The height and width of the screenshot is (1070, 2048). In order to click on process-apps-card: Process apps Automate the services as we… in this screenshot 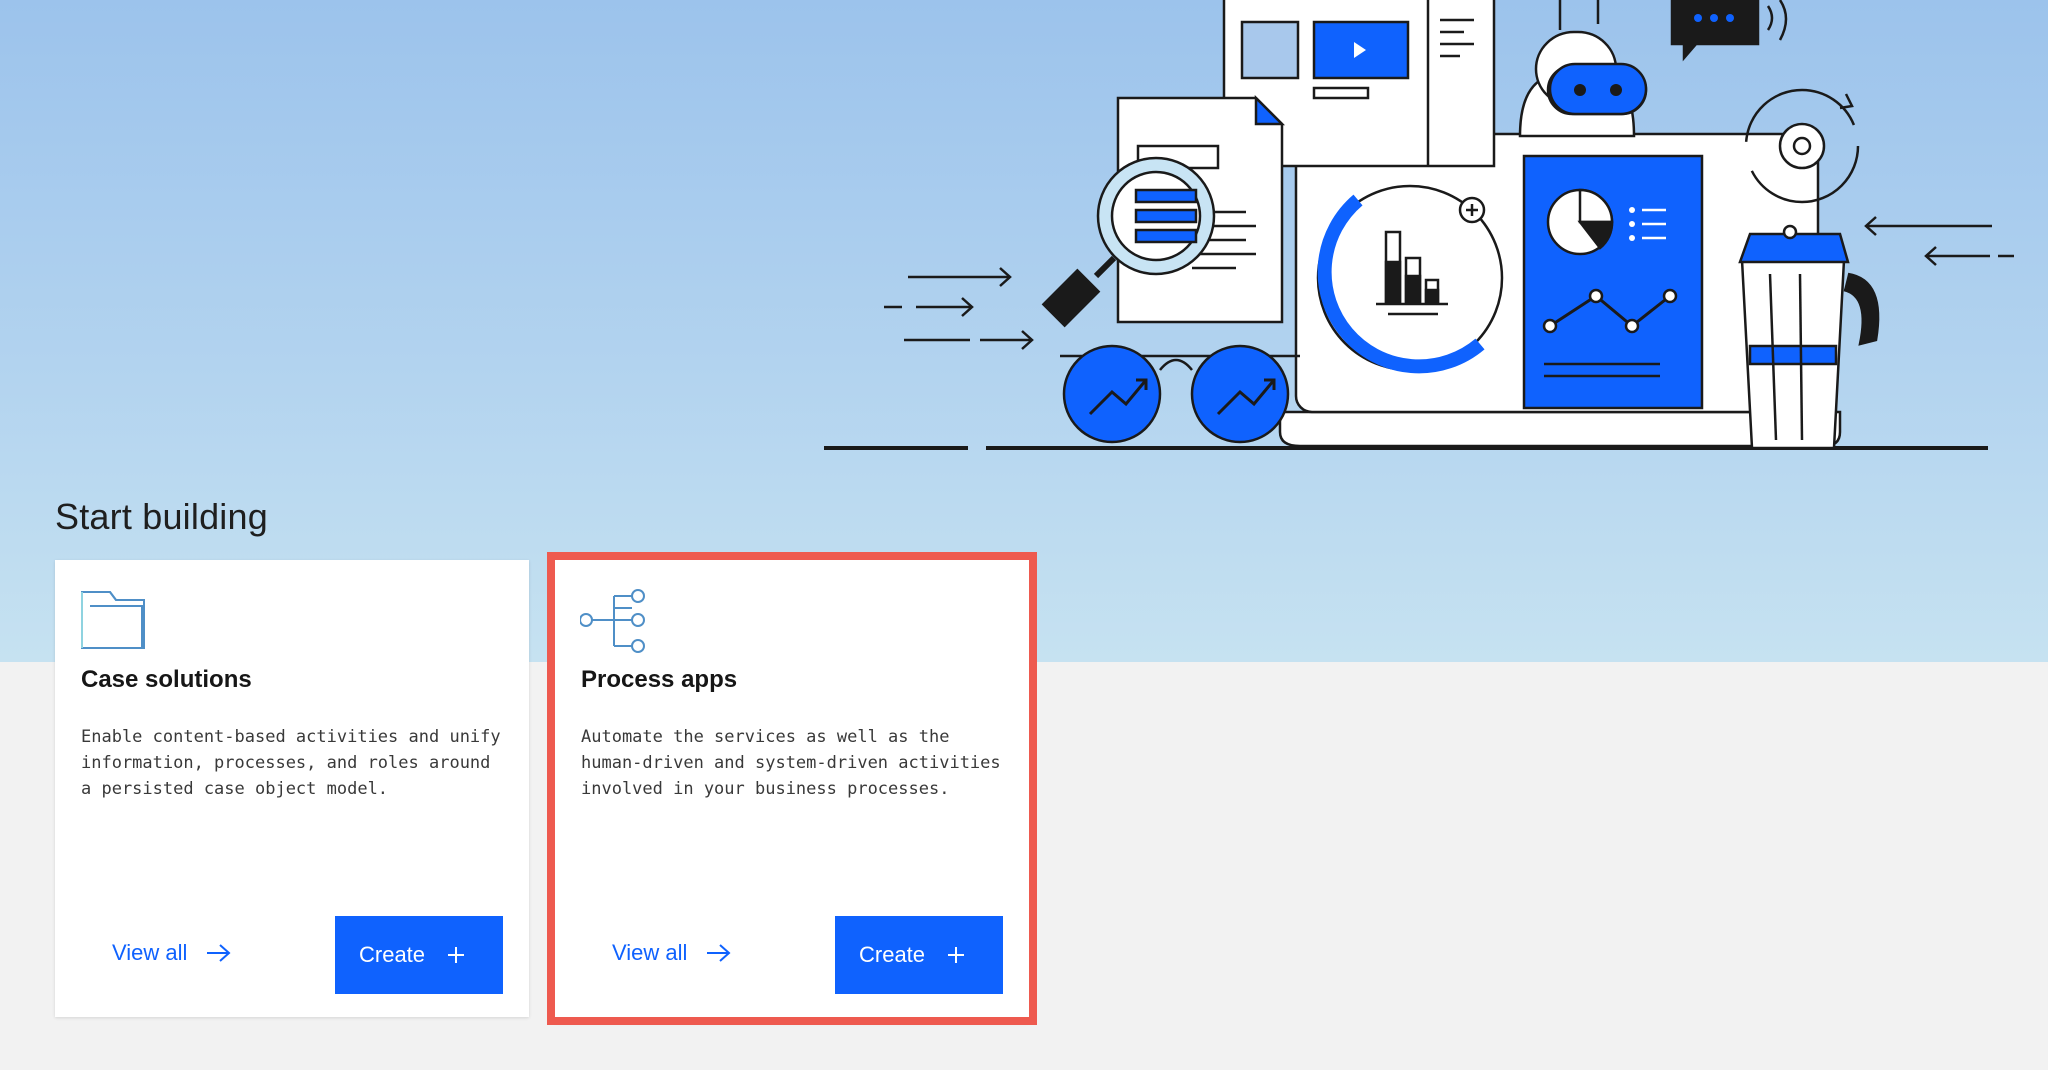, I will do `click(792, 788)`.